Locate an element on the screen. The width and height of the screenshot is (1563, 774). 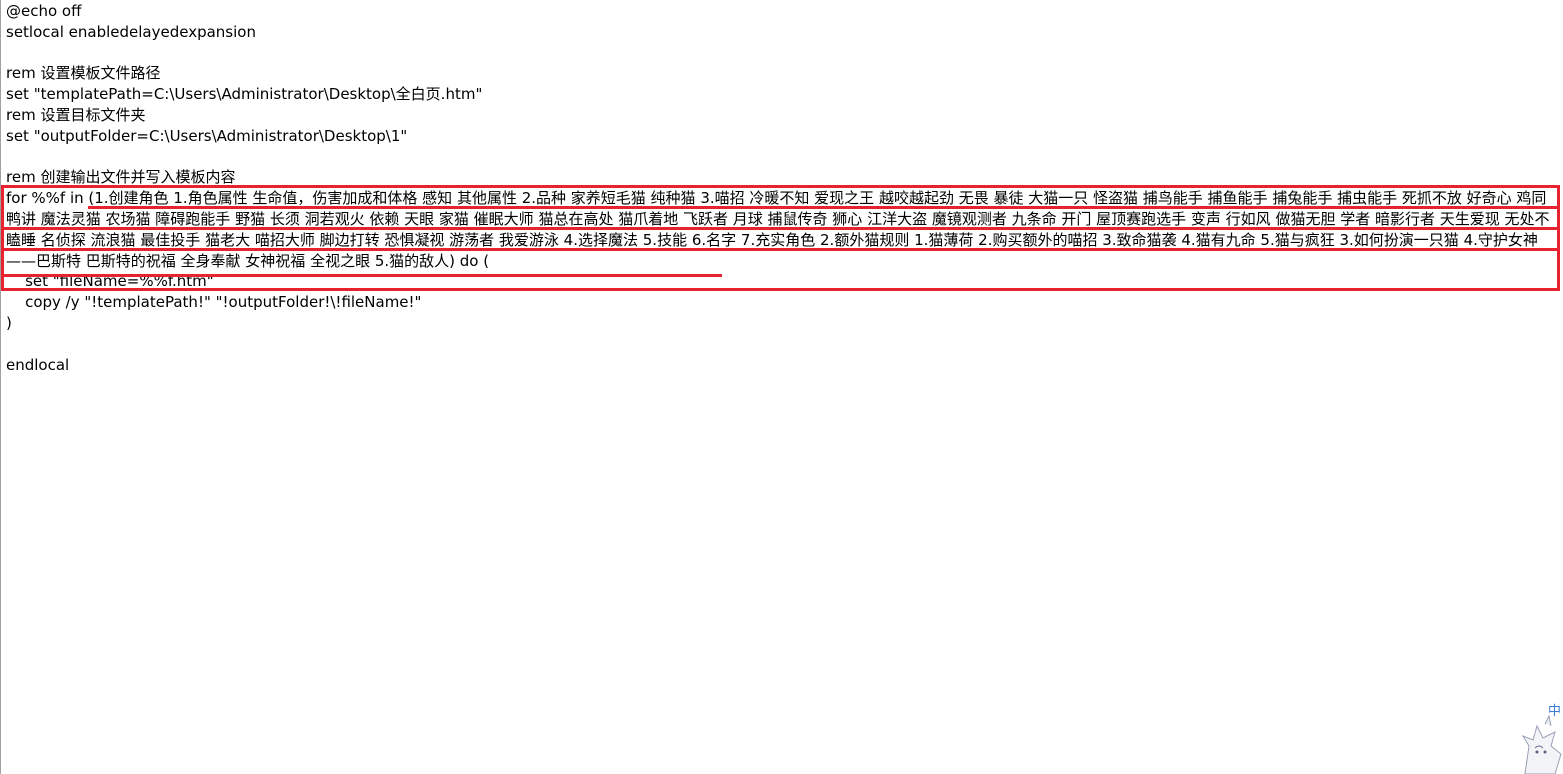
code-line: endlocal is located at coordinates (38, 364).